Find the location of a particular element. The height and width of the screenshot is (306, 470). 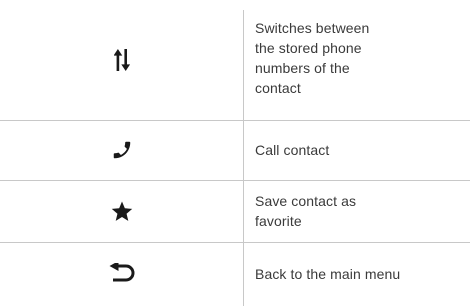

row-description: Save contact as favorite is located at coordinates (306, 211).